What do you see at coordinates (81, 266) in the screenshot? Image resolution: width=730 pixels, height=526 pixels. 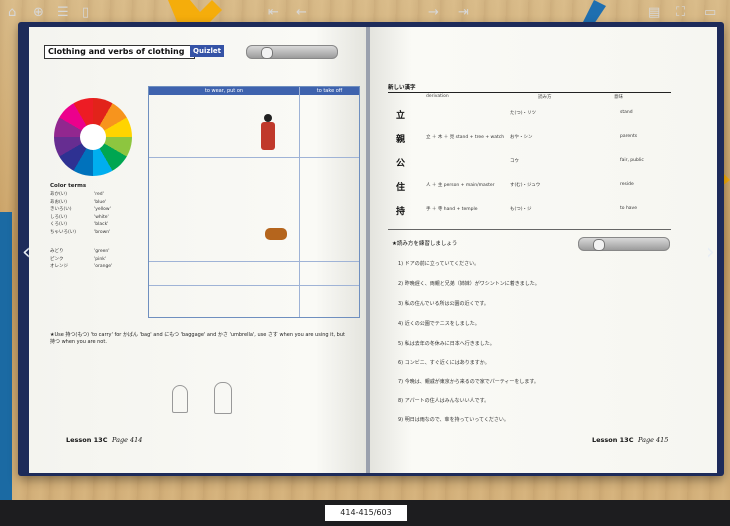 I see `color-term-row: オレンジ'orange'` at bounding box center [81, 266].